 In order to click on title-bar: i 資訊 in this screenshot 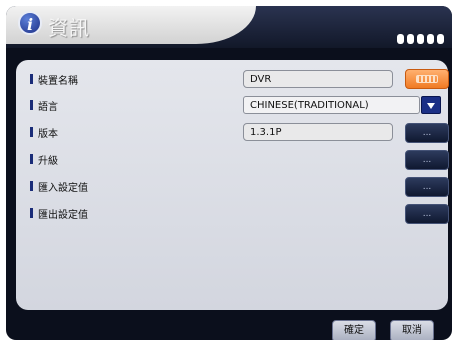, I will do `click(229, 27)`.